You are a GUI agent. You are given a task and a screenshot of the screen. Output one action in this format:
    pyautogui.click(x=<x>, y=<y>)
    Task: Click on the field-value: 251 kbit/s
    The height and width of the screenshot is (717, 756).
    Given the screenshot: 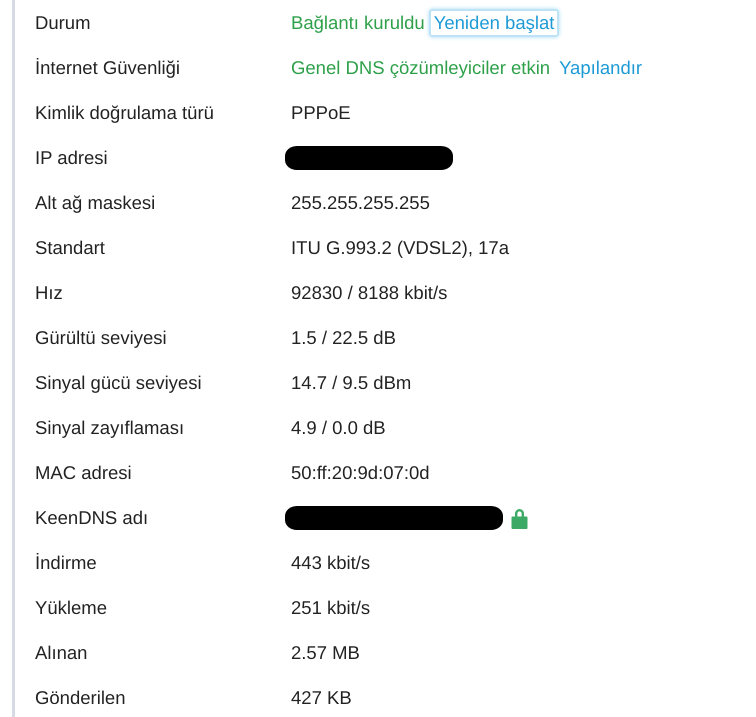 What is the action you would take?
    pyautogui.click(x=330, y=607)
    